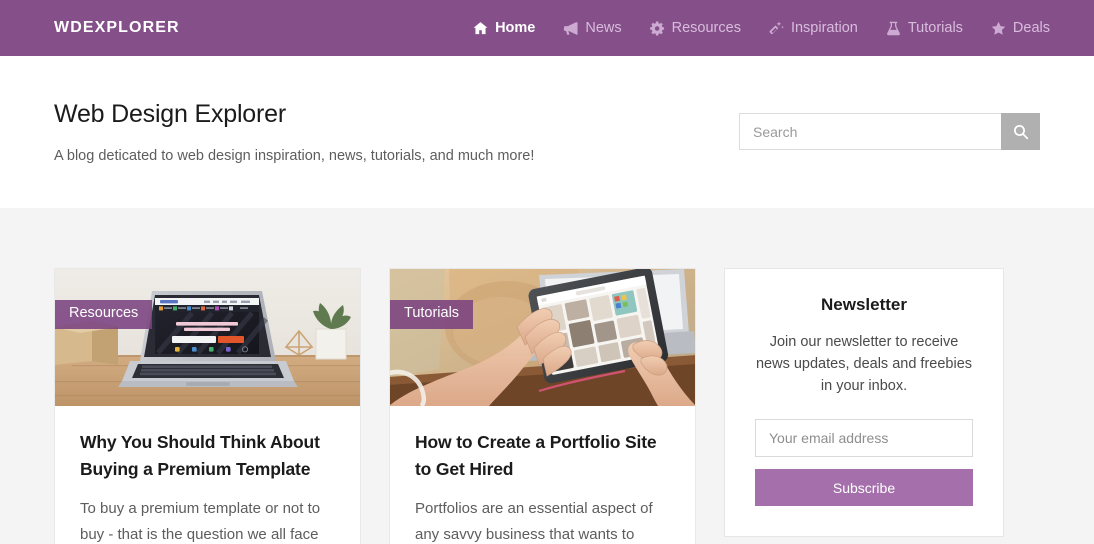  Describe the element at coordinates (864, 438) in the screenshot. I see `newsletter-email-input` at that location.